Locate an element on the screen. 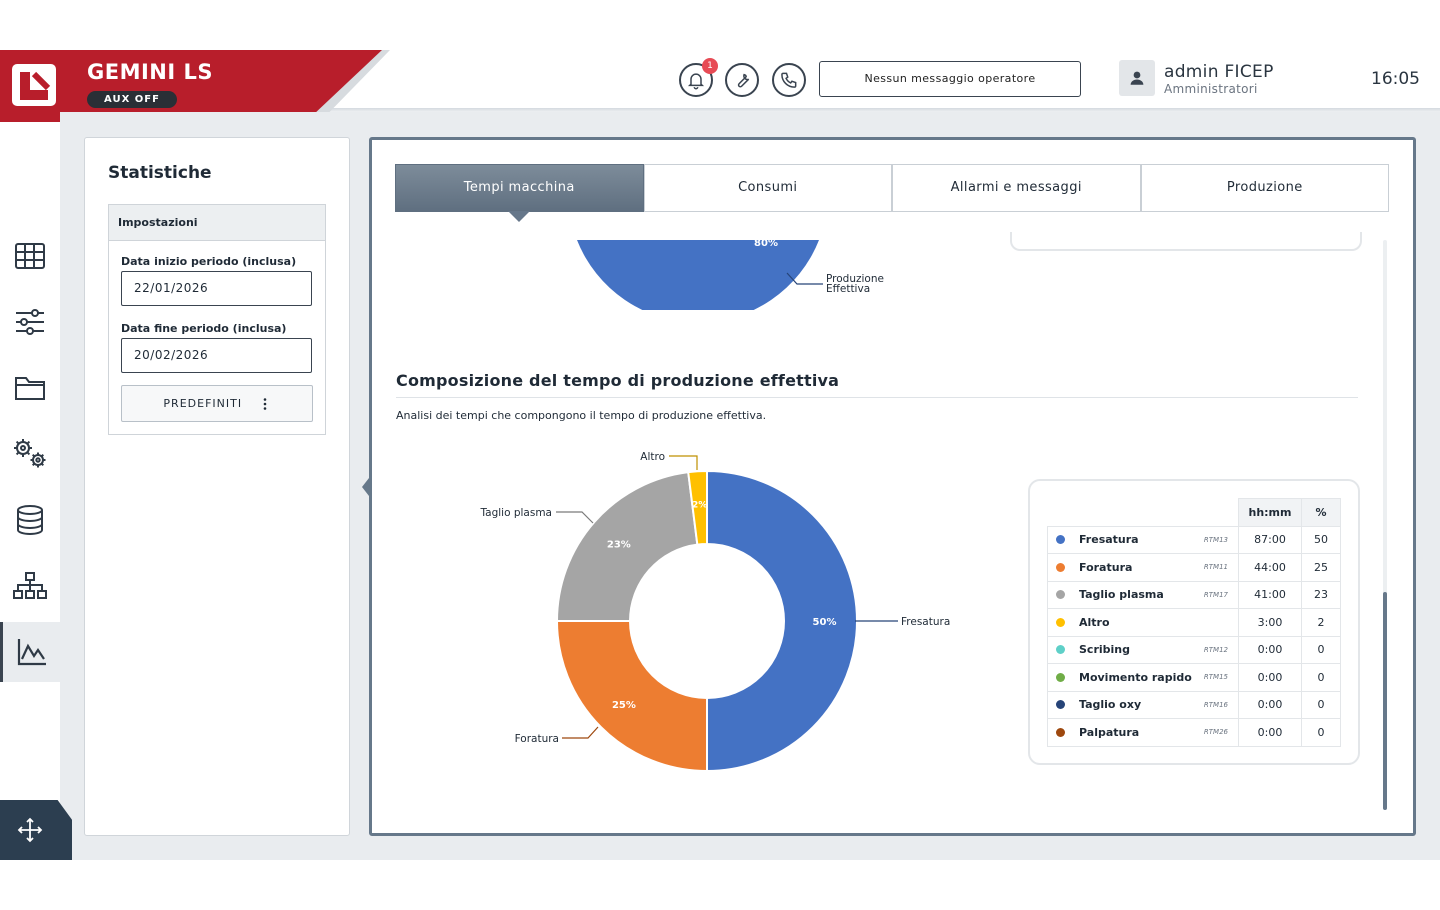  nav-item-settings is located at coordinates (30, 454).